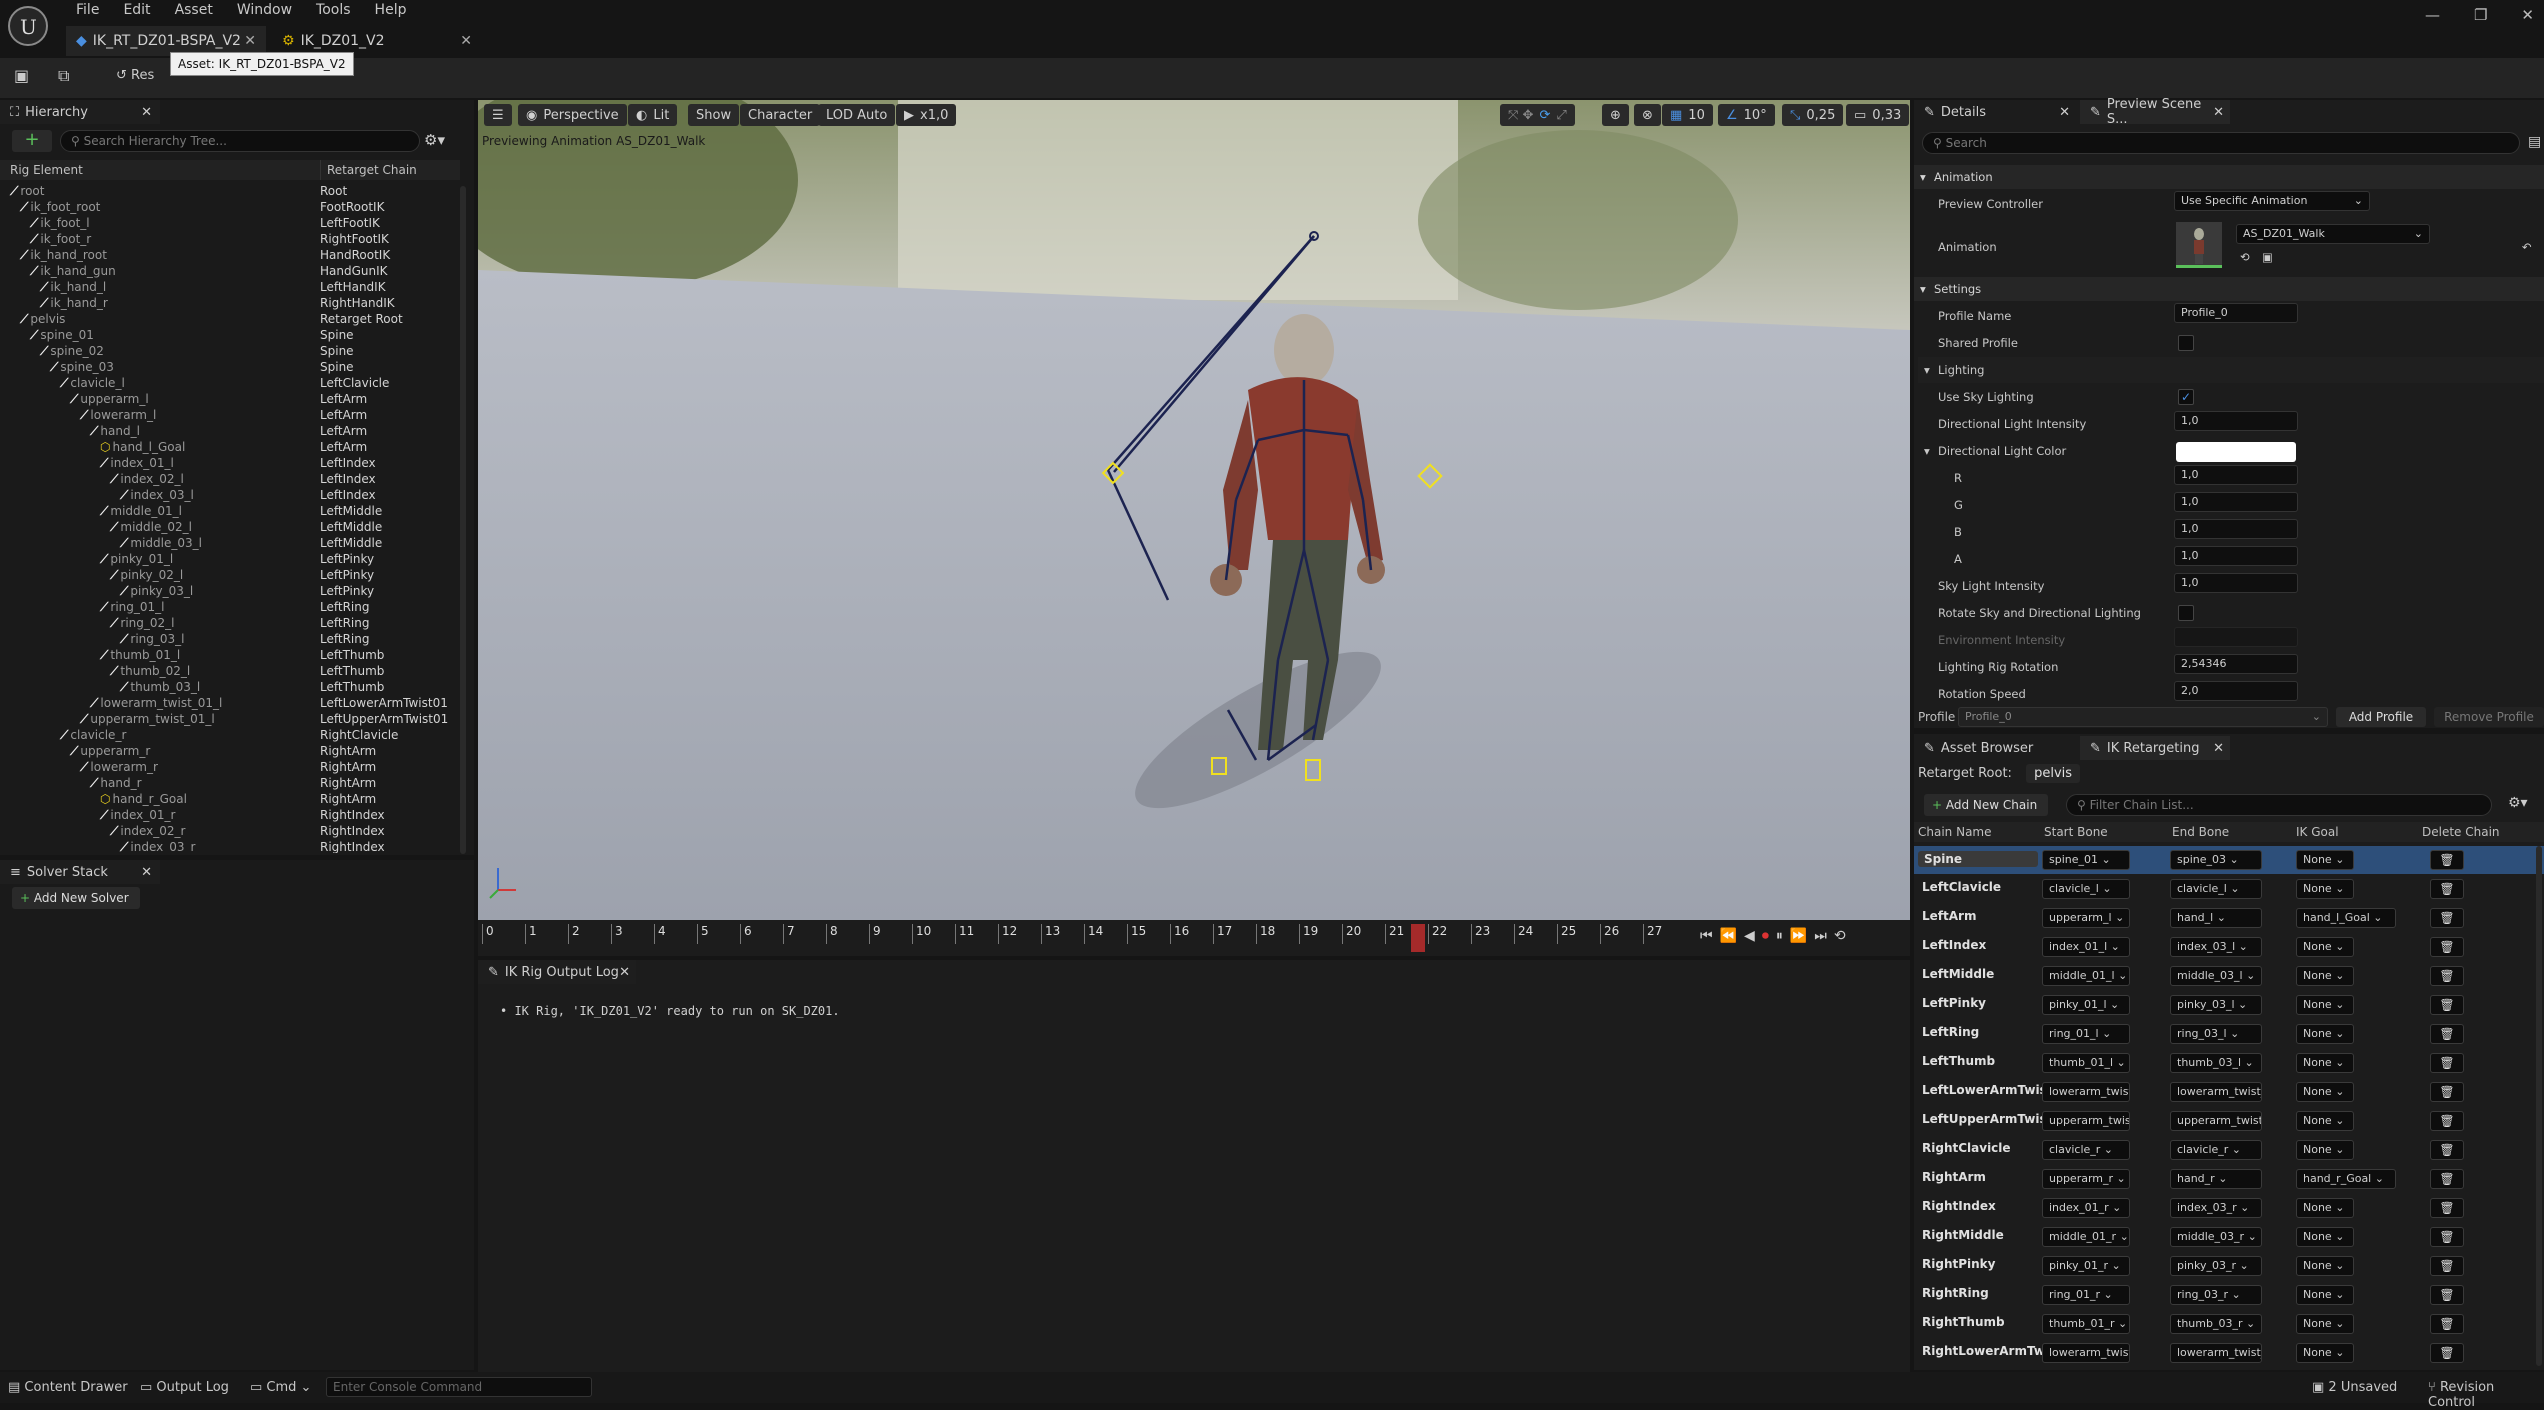 This screenshot has height=1410, width=2544. What do you see at coordinates (2527, 15) in the screenshot?
I see `close-window-icon: ✕` at bounding box center [2527, 15].